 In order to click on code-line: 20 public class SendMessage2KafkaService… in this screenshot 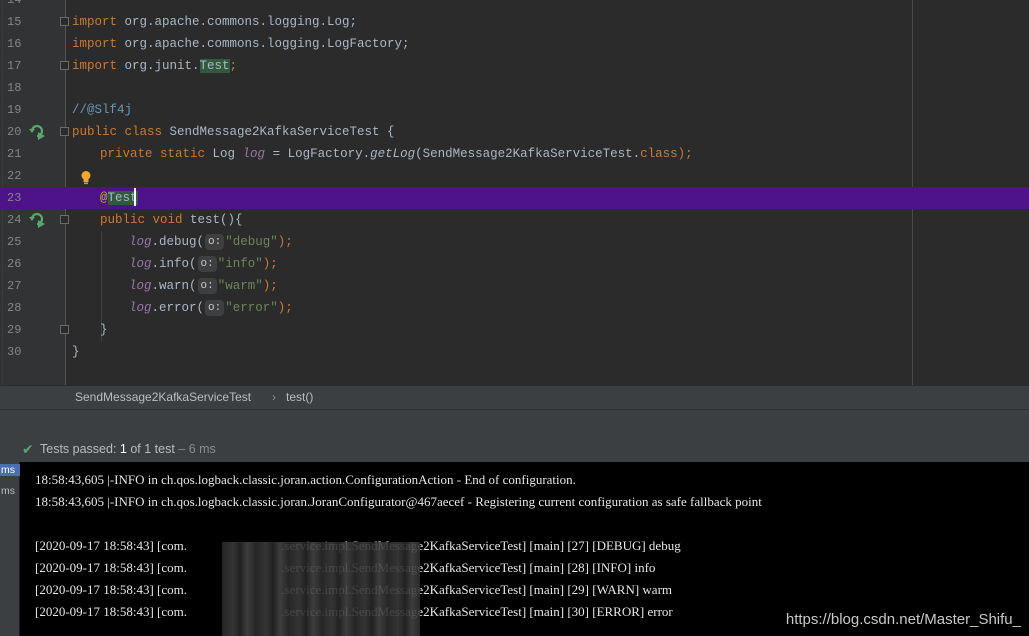, I will do `click(514, 132)`.